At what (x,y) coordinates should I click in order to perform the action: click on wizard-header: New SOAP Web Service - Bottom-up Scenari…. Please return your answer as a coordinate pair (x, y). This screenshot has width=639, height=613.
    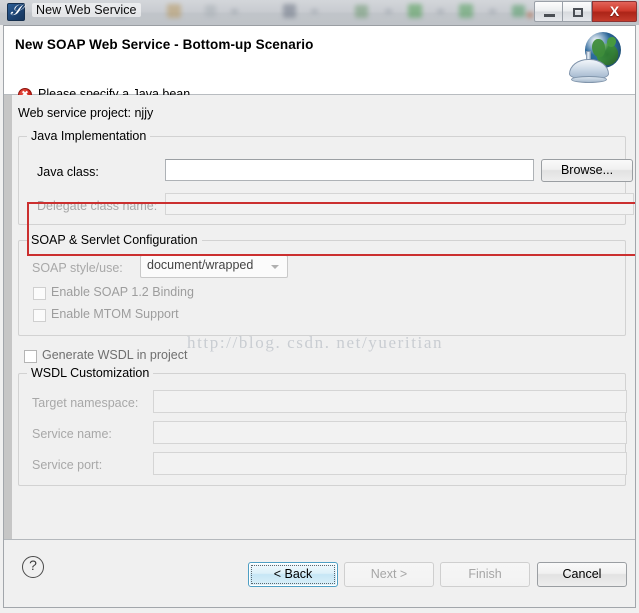
    Looking at the image, I should click on (319, 64).